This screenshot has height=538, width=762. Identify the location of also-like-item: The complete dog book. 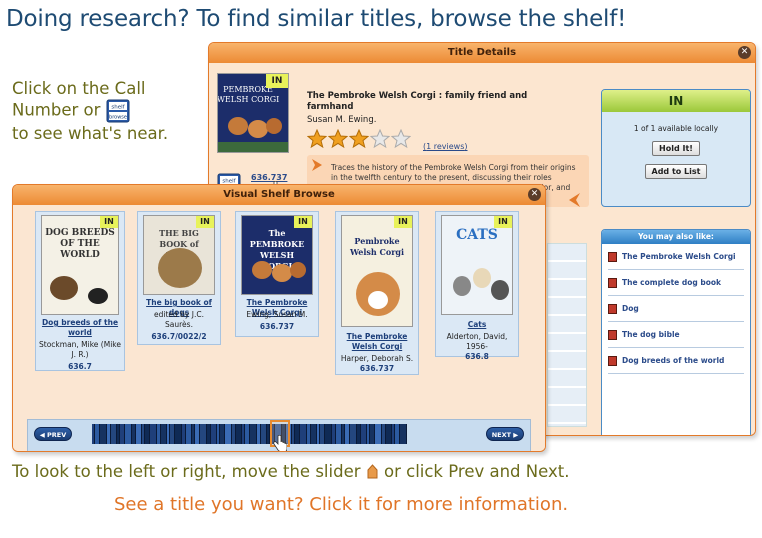
(676, 283).